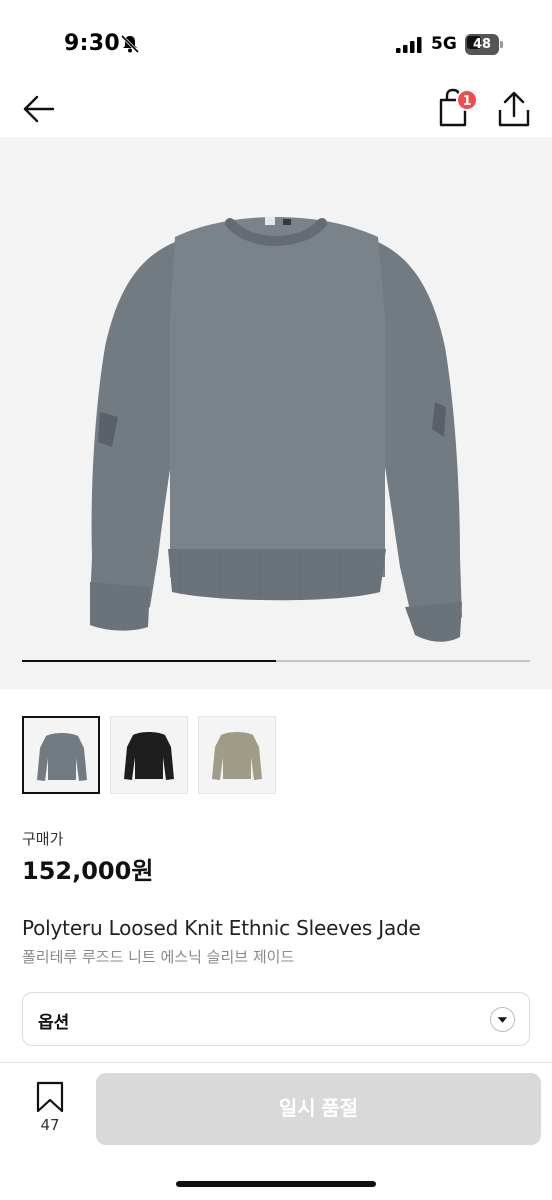 The width and height of the screenshot is (552, 1200). I want to click on sold-out-button: 일시 품절, so click(318, 1109).